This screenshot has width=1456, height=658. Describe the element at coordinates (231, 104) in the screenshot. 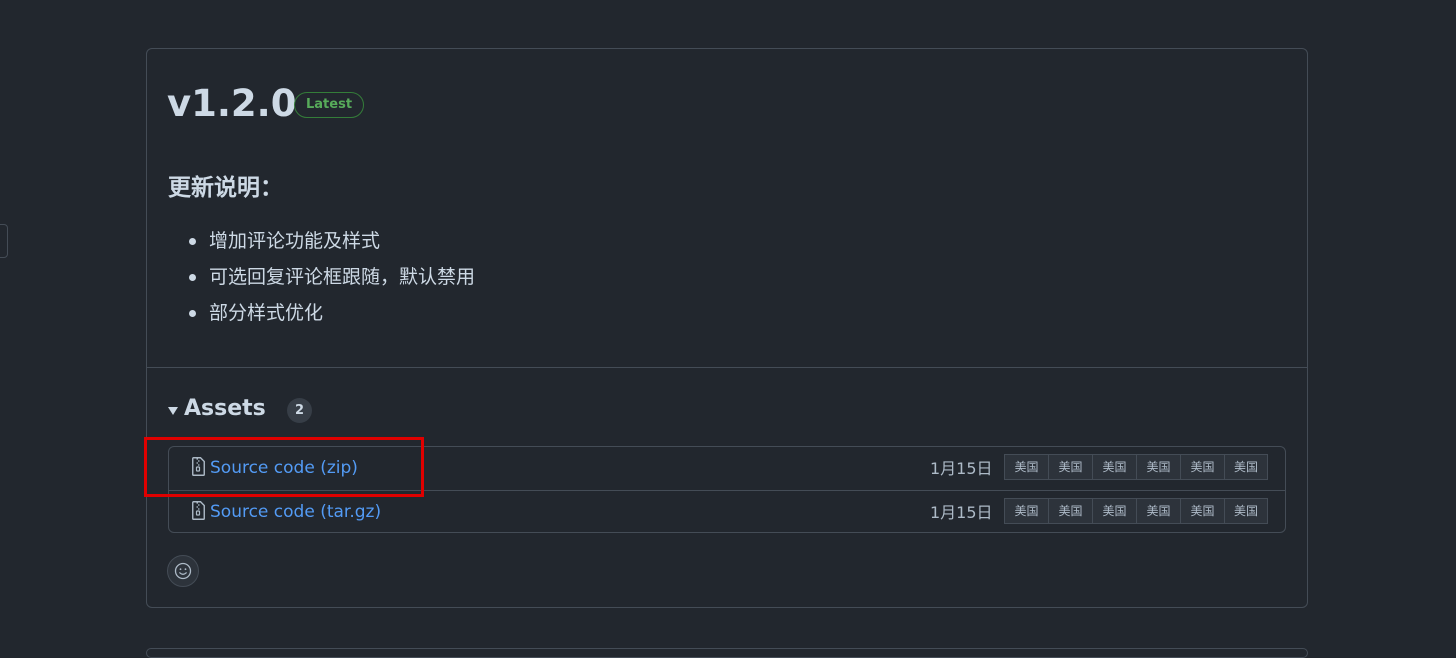

I see `release-version: v1.2.0` at that location.